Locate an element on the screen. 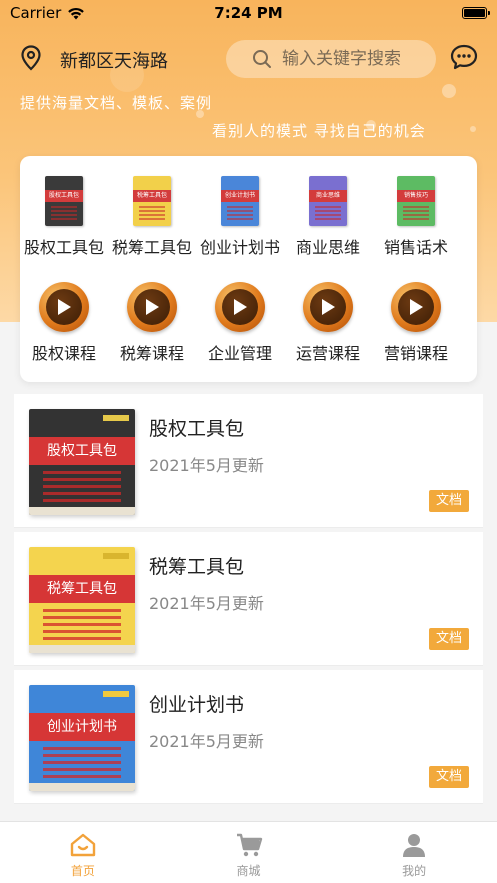 This screenshot has height=883, width=497. carrier-label: Carrier is located at coordinates (36, 13).